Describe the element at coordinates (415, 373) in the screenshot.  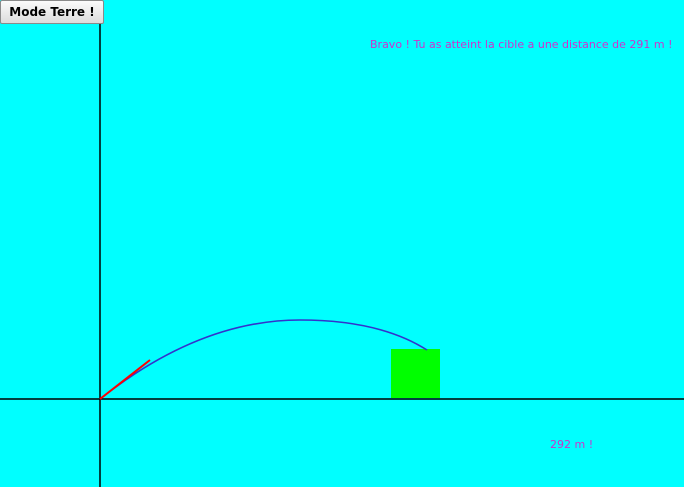
I see `target-box` at that location.